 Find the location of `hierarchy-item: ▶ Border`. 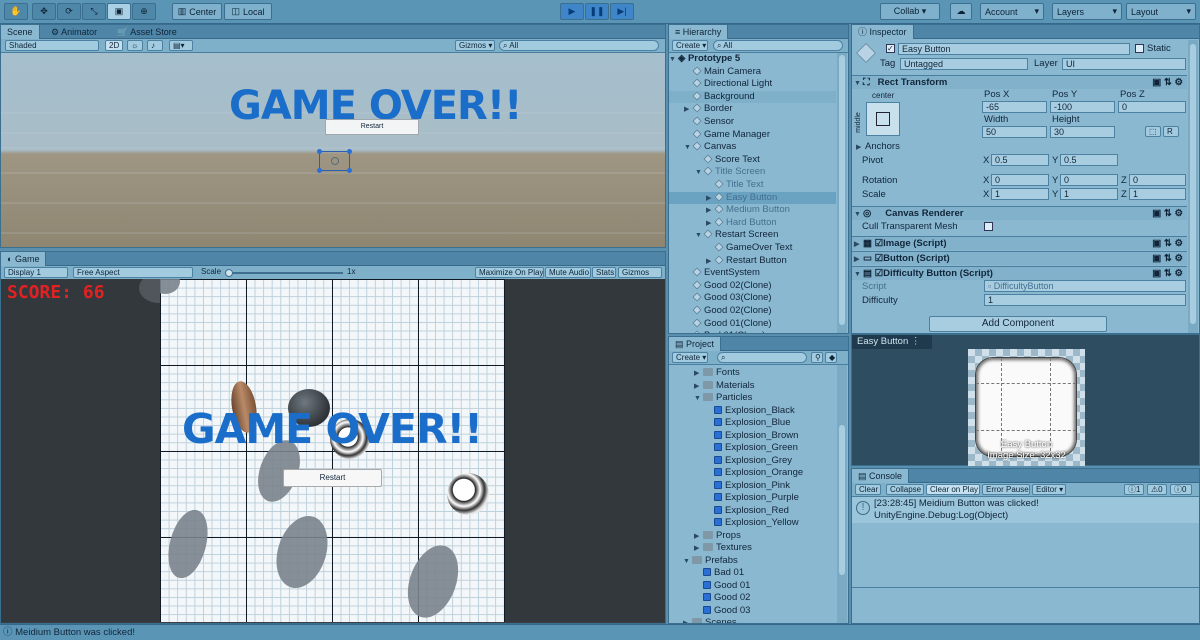

hierarchy-item: ▶ Border is located at coordinates (752, 109).